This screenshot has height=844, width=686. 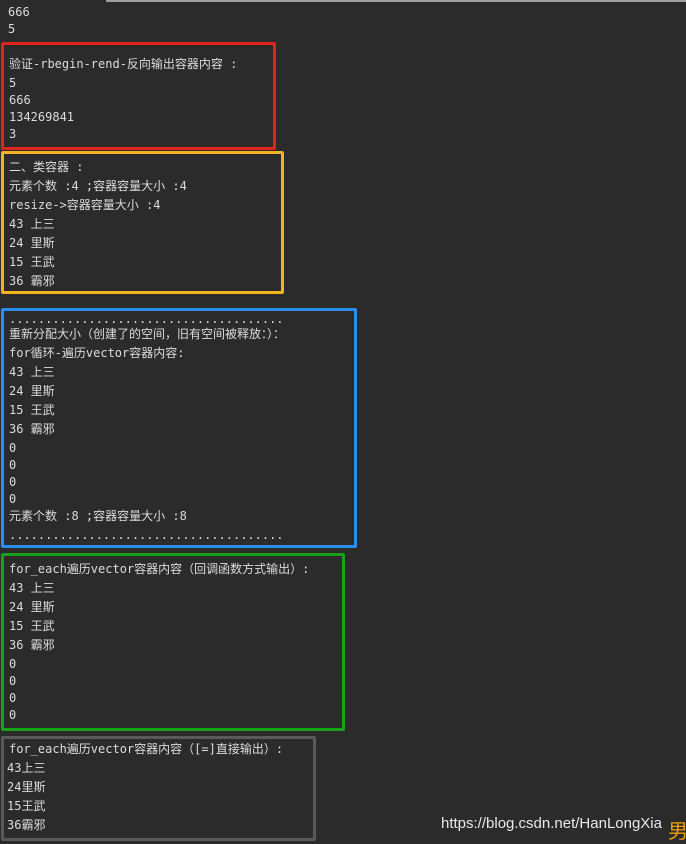 I want to click on console-line: 二、类容器 :, so click(x=46, y=167).